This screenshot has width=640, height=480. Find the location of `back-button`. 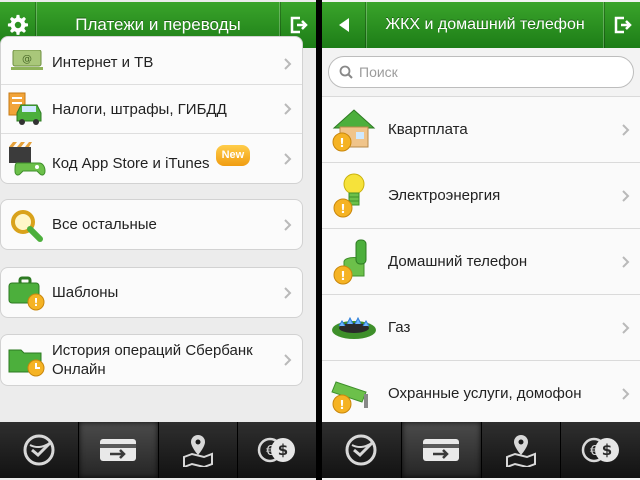

back-button is located at coordinates (344, 25).